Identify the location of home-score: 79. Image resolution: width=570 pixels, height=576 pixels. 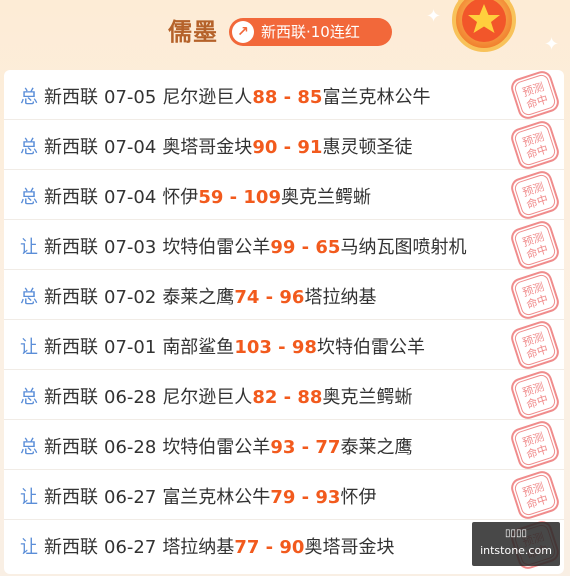
(283, 497).